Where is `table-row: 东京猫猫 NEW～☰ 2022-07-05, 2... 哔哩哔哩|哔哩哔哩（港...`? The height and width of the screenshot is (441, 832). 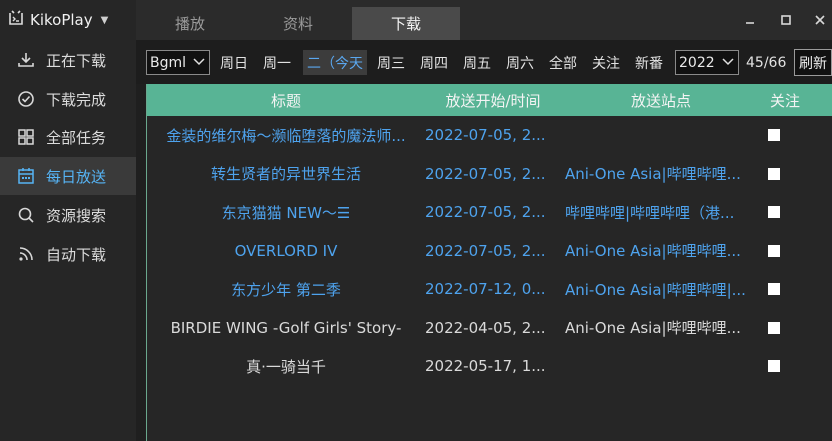 table-row: 东京猫猫 NEW～☰ 2022-07-05, 2... 哔哩哔哩|哔哩哔哩（港... is located at coordinates (489, 212).